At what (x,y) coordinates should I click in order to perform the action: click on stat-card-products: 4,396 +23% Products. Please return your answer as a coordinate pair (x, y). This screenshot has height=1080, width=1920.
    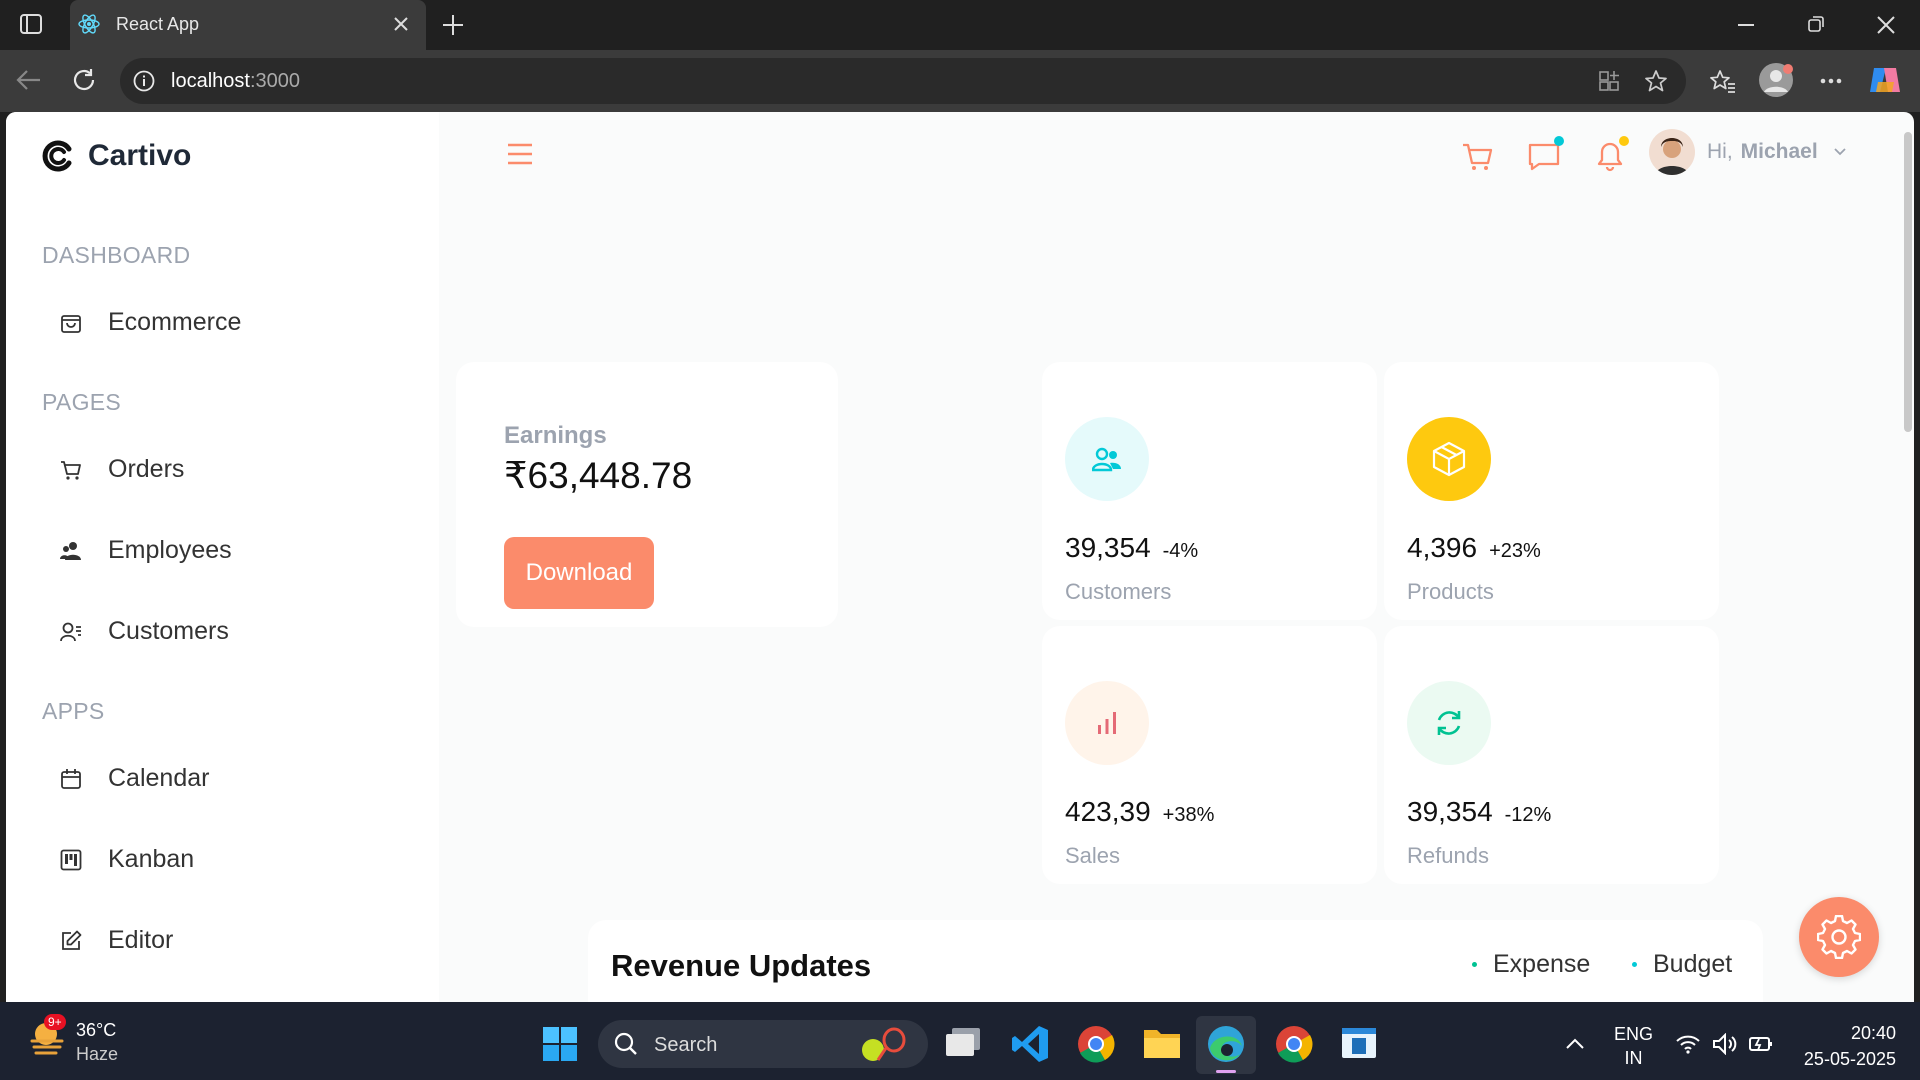
    Looking at the image, I should click on (1551, 491).